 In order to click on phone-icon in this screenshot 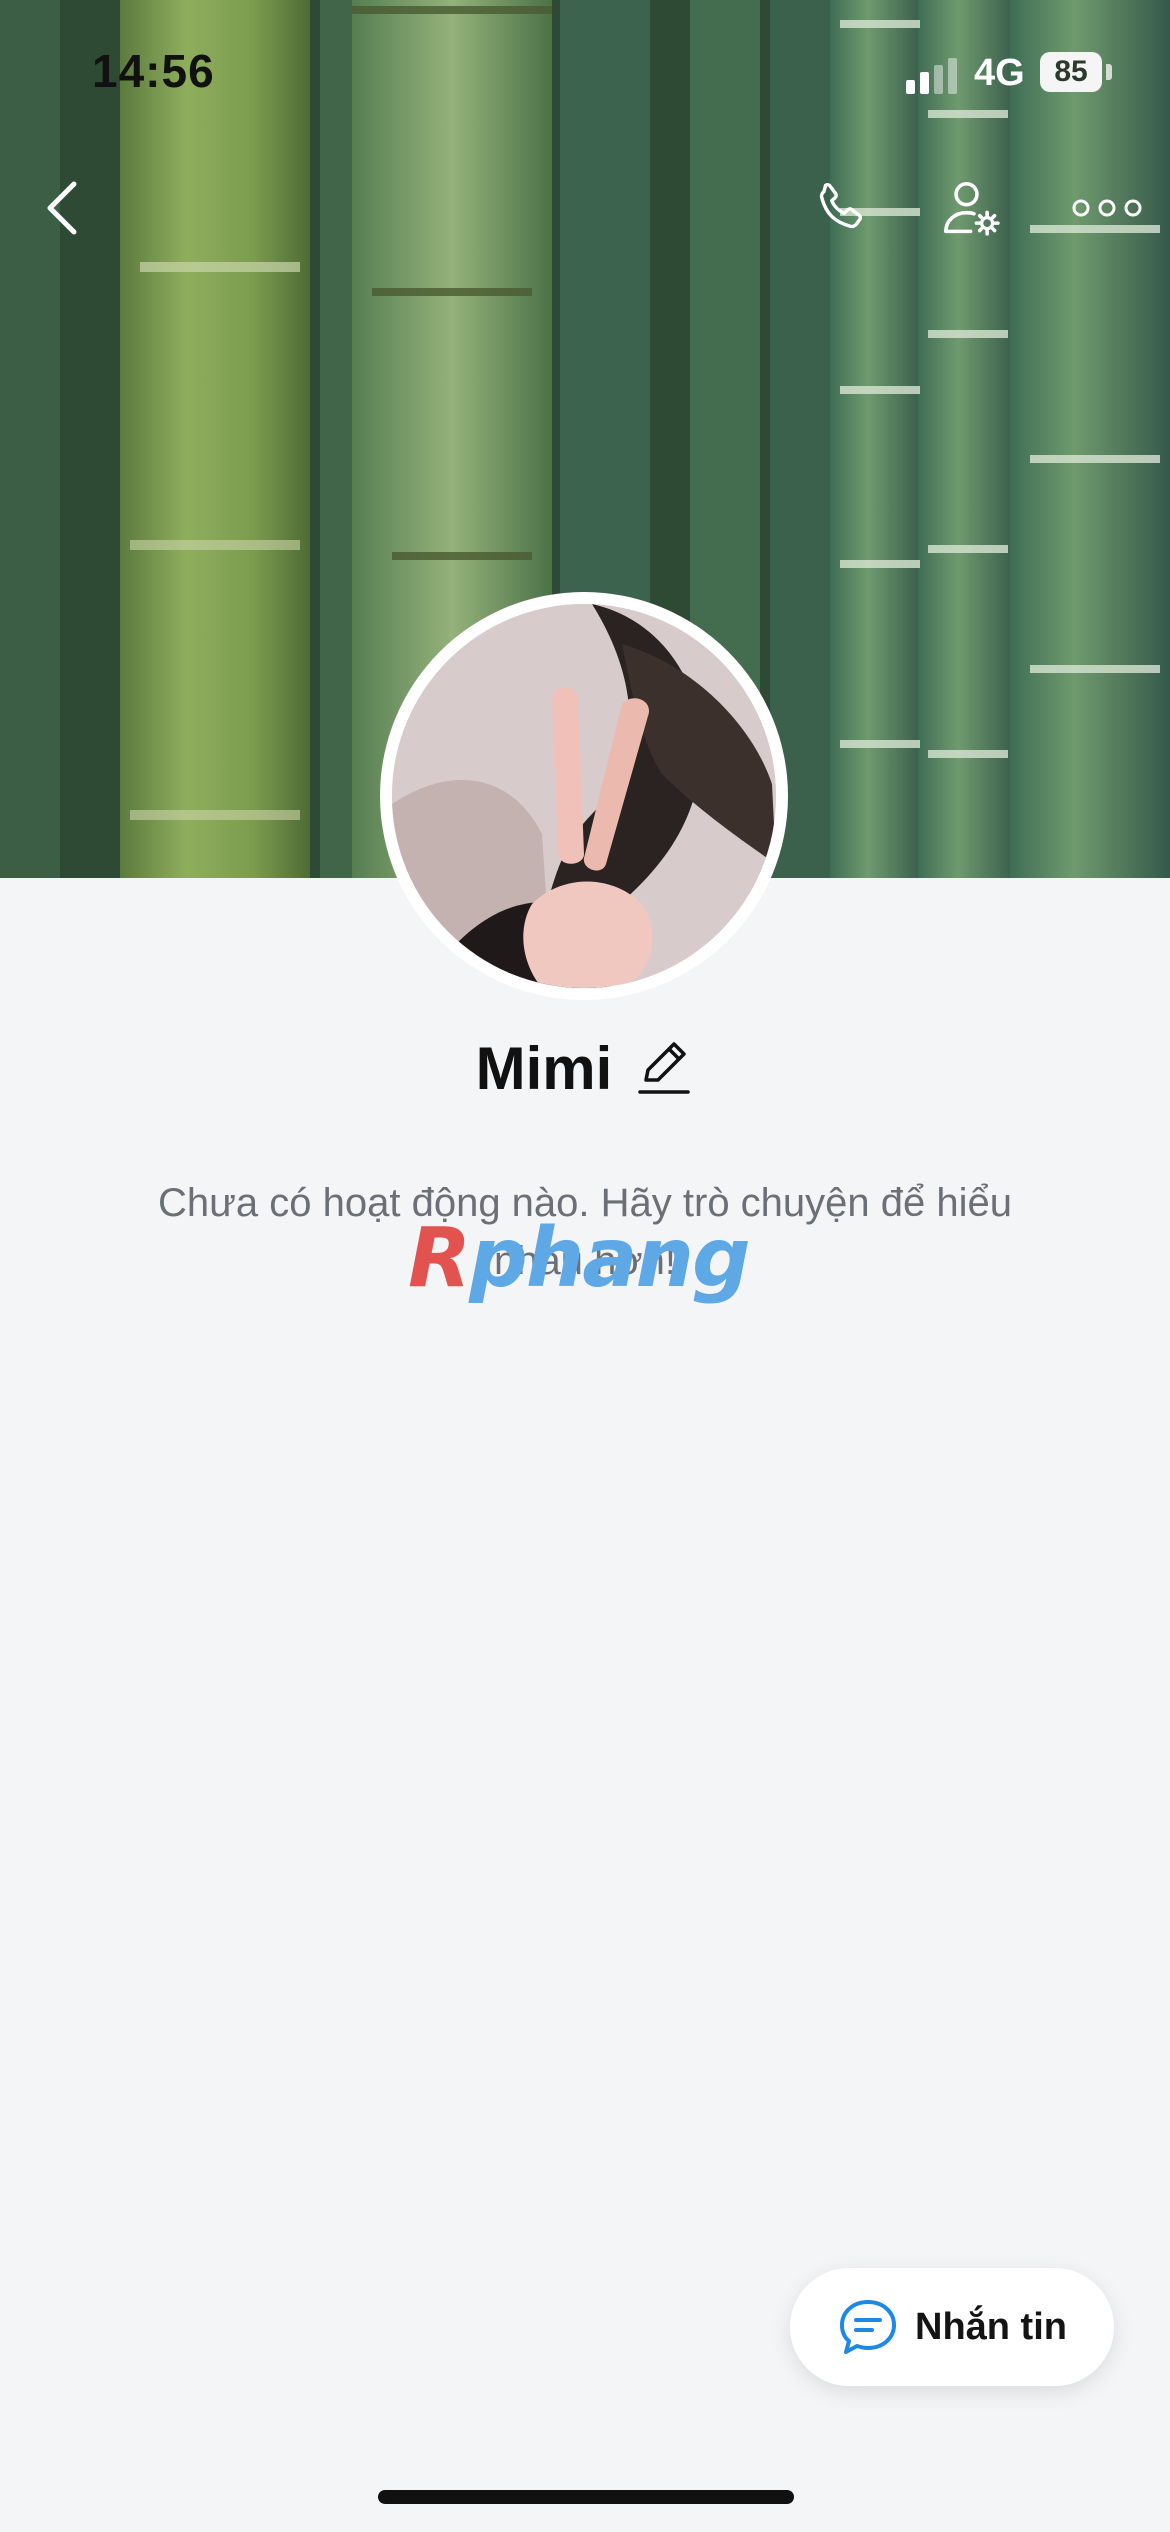, I will do `click(841, 205)`.